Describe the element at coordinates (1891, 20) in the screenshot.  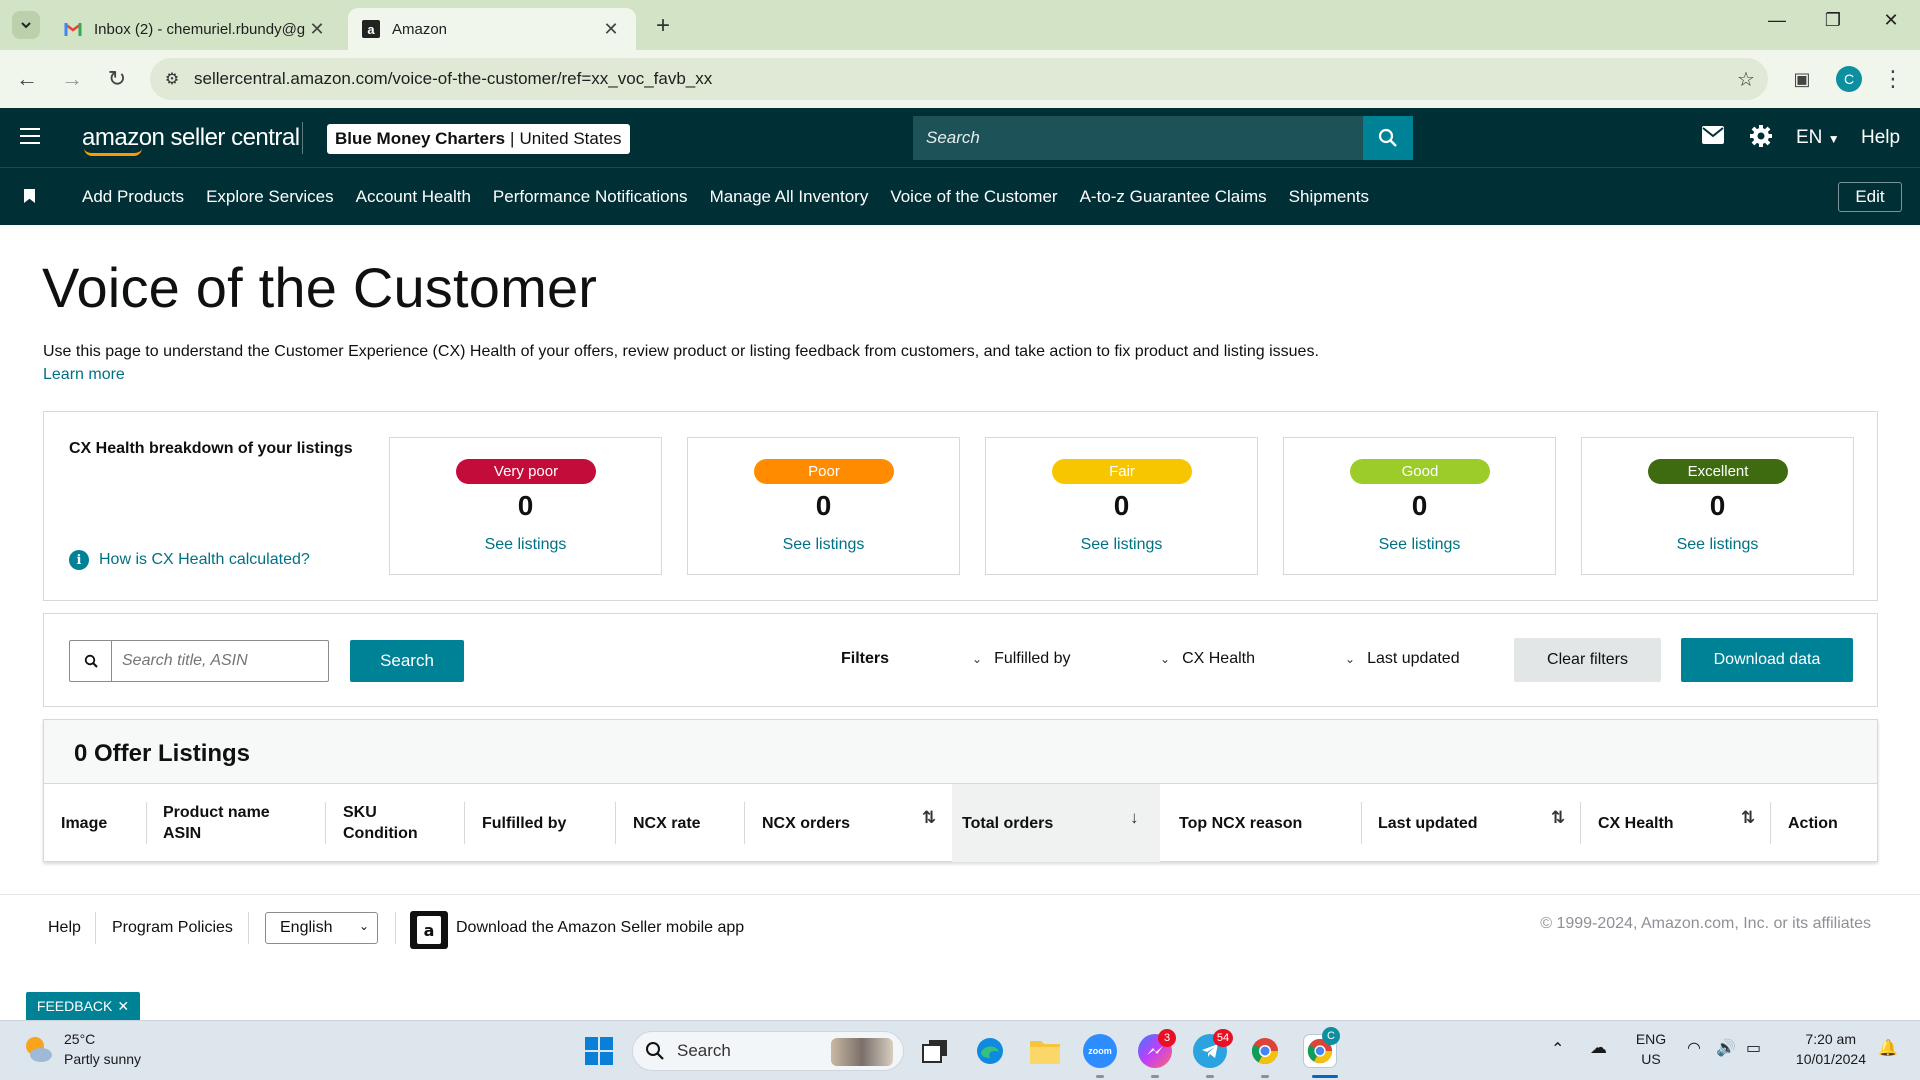
I see `close-window-icon: ✕` at that location.